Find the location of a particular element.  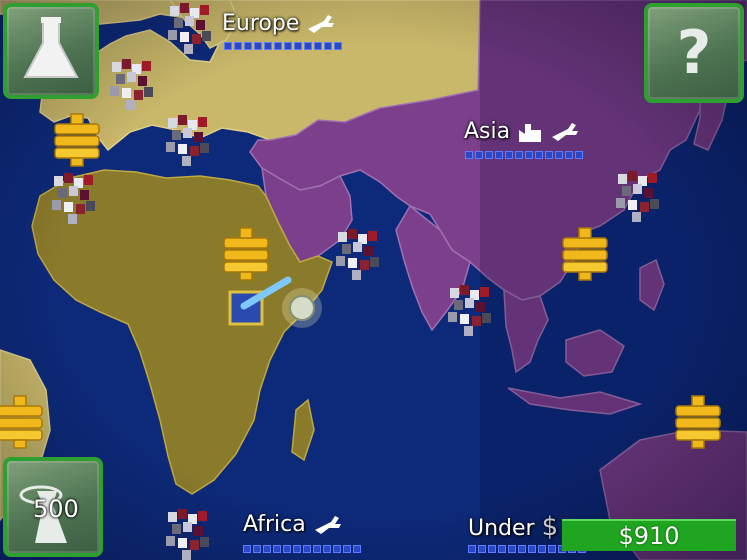

army-button: 500 is located at coordinates (53, 507).